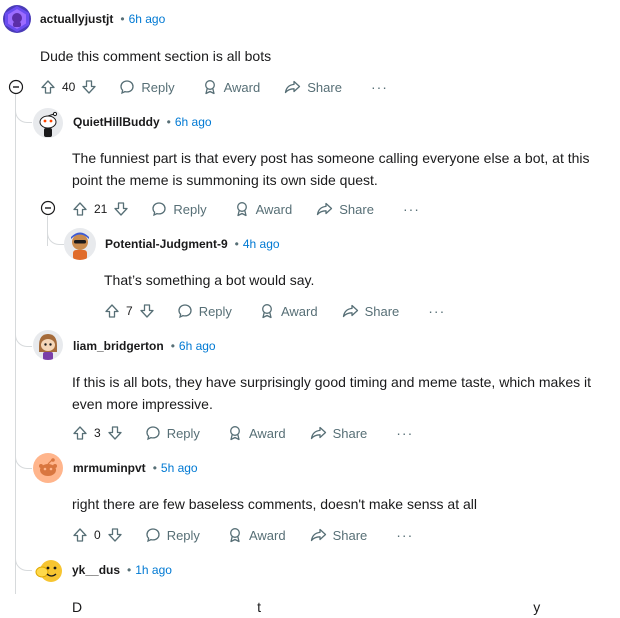 The width and height of the screenshot is (620, 618). What do you see at coordinates (96, 570) in the screenshot?
I see `author-name: yk__dus` at bounding box center [96, 570].